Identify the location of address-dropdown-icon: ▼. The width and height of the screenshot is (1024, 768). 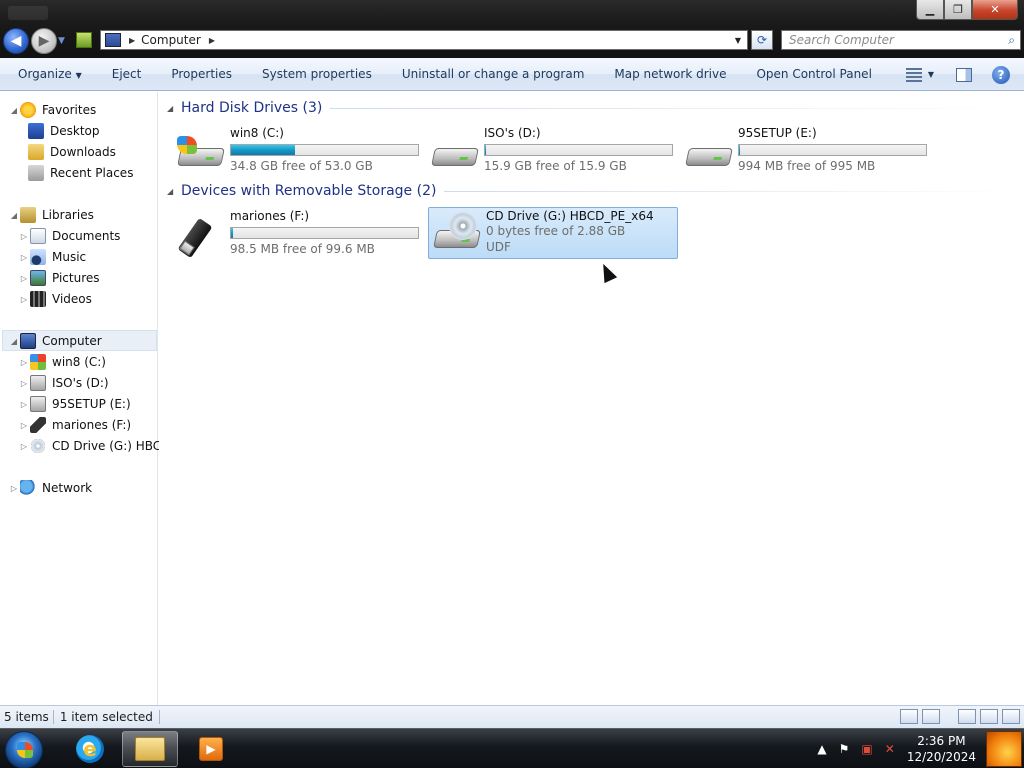
(738, 40).